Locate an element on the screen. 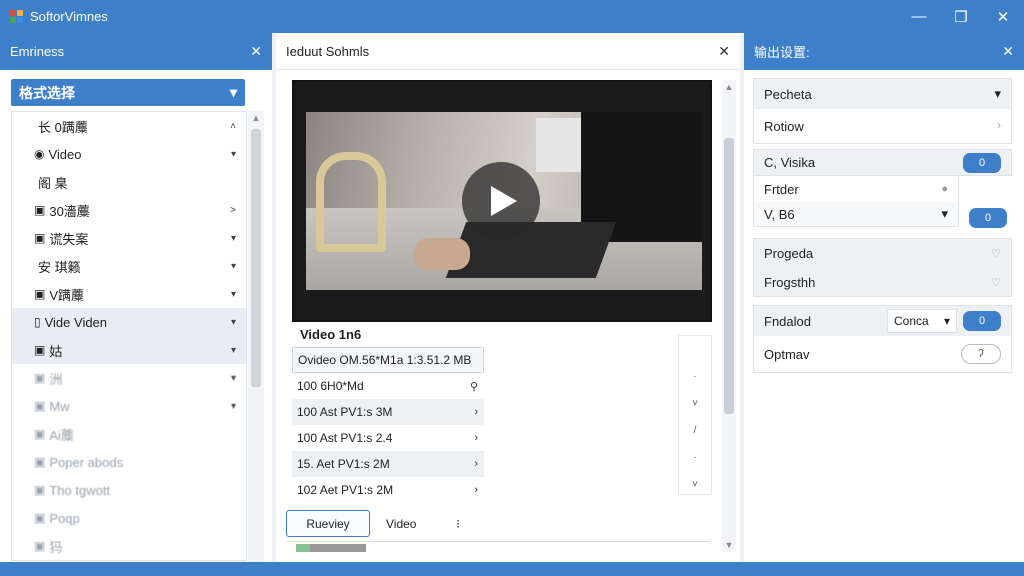 The image size is (1024, 576). side-mark is located at coordinates (695, 349).